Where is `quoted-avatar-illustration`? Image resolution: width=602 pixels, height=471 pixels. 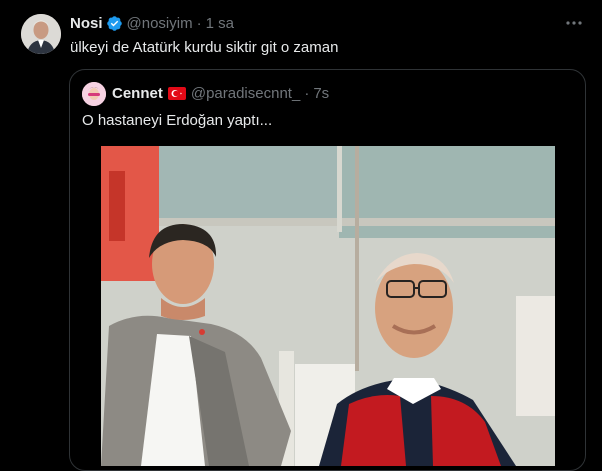 quoted-avatar-illustration is located at coordinates (94, 94).